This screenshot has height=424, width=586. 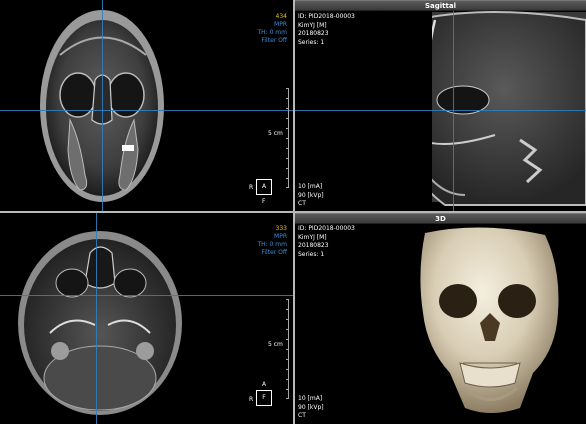 What do you see at coordinates (264, 384) in the screenshot?
I see `orientation-top-label: A` at bounding box center [264, 384].